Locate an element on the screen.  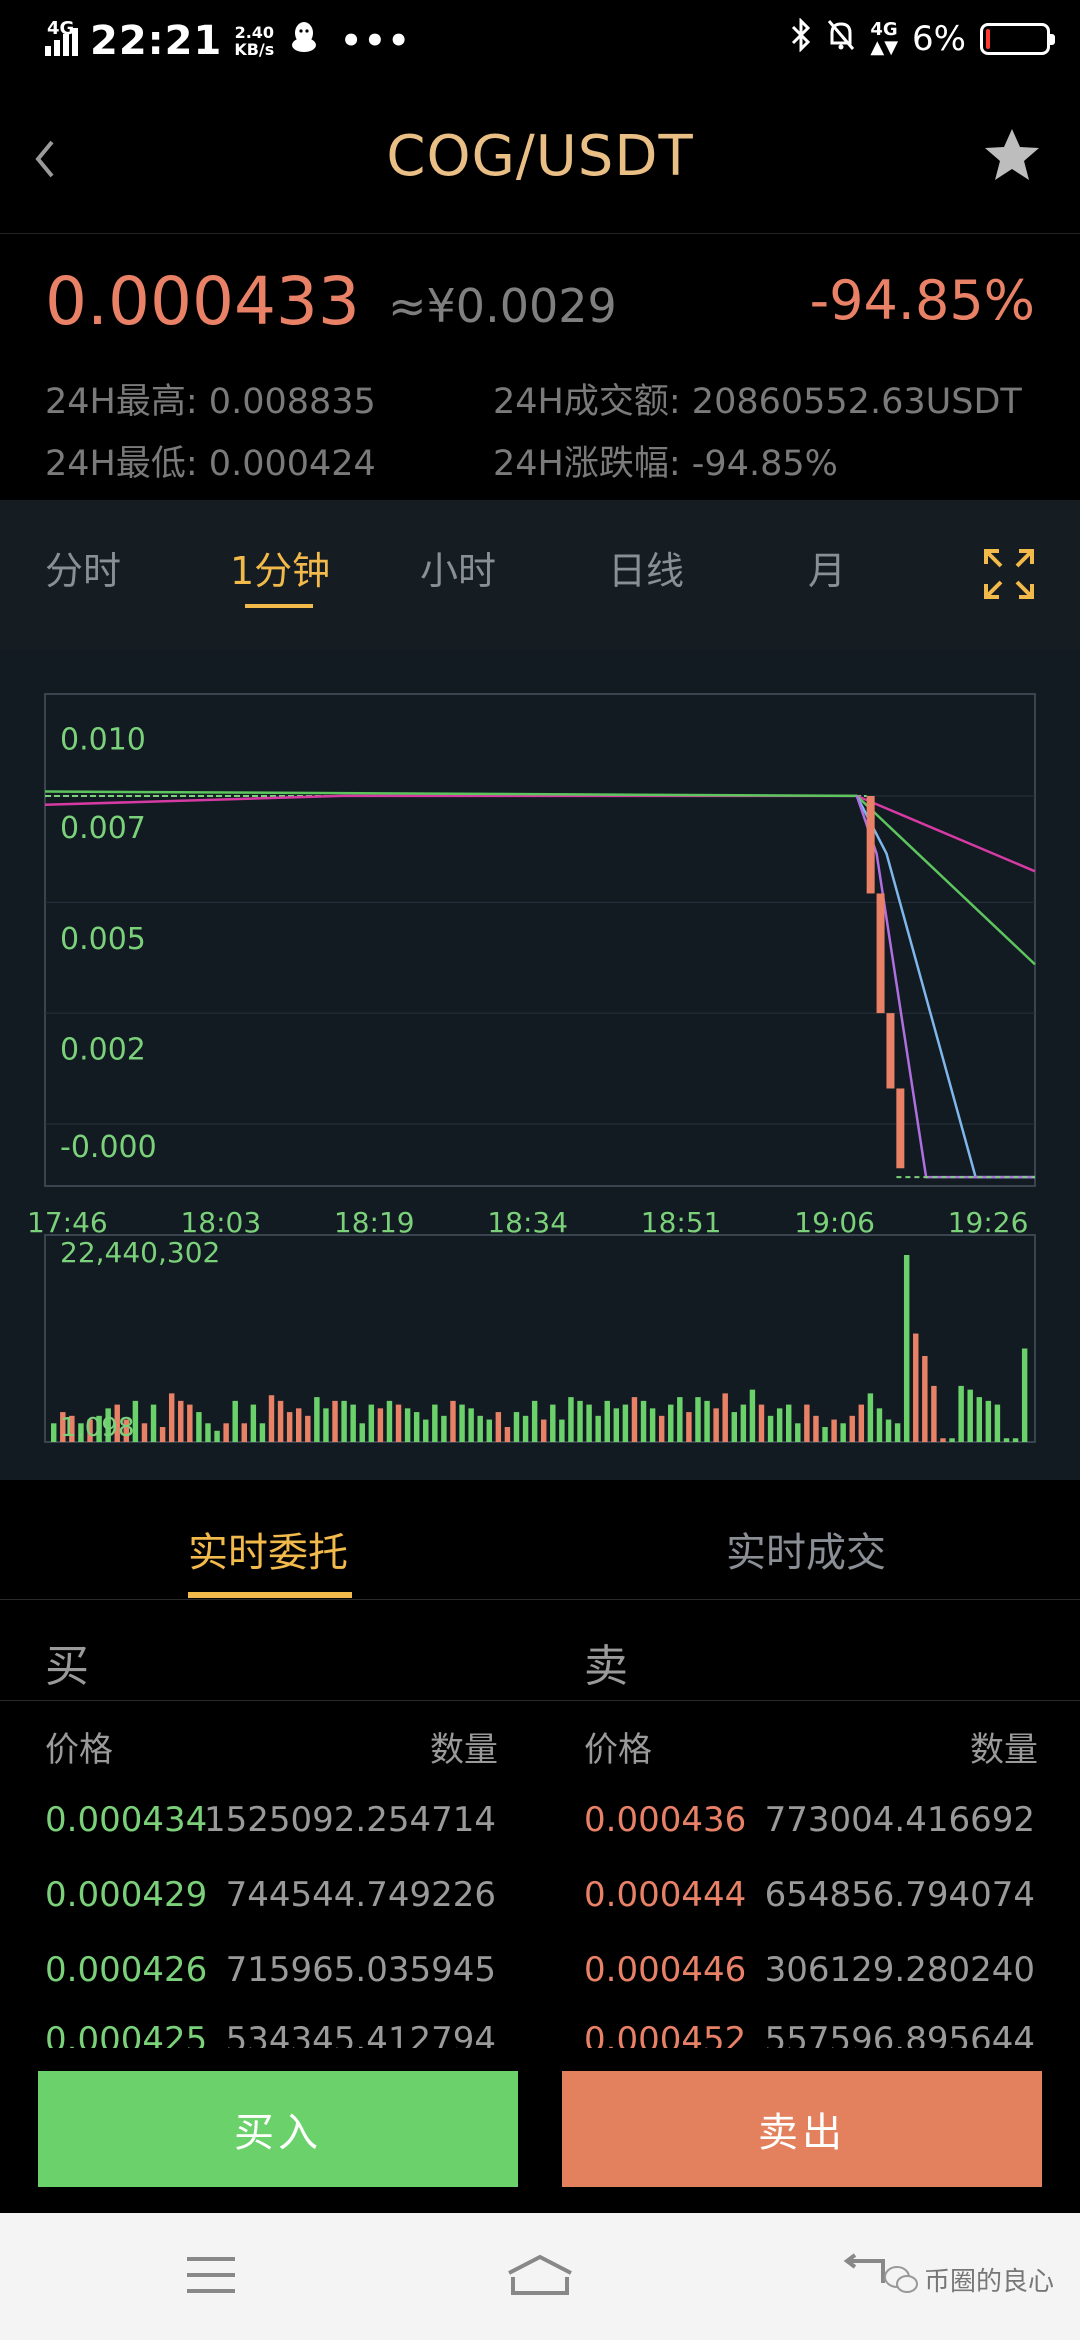
bid-qty: 744544.749226 is located at coordinates (360, 1895).